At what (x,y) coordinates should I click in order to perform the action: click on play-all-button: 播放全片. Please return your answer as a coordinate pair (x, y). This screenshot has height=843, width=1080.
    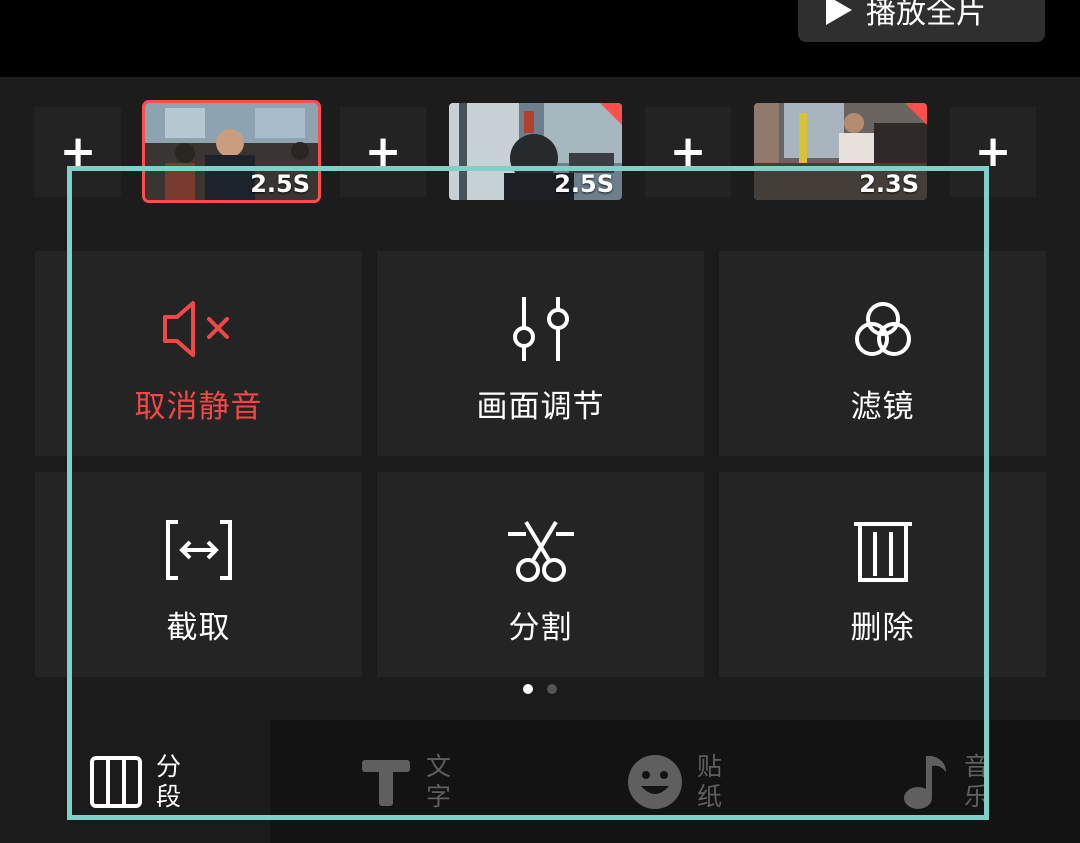
    Looking at the image, I should click on (921, 21).